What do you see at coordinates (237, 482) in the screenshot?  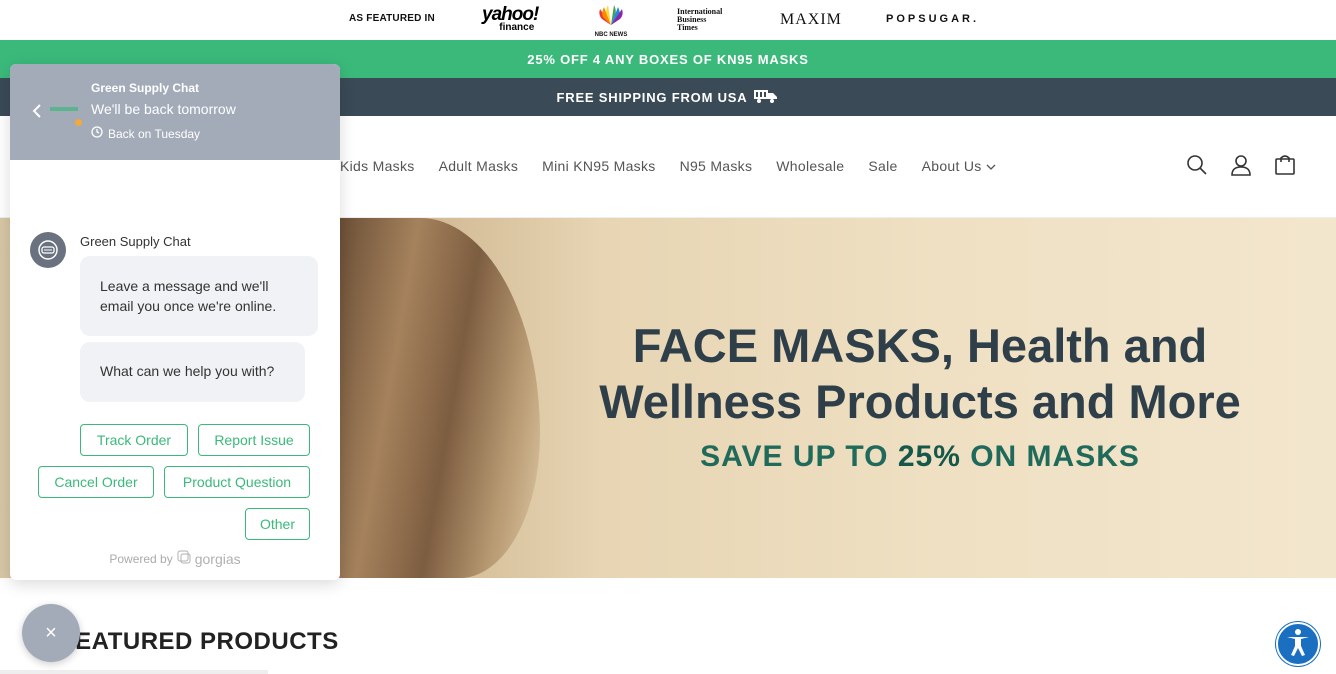 I see `quick-reply-product-question: Product Question` at bounding box center [237, 482].